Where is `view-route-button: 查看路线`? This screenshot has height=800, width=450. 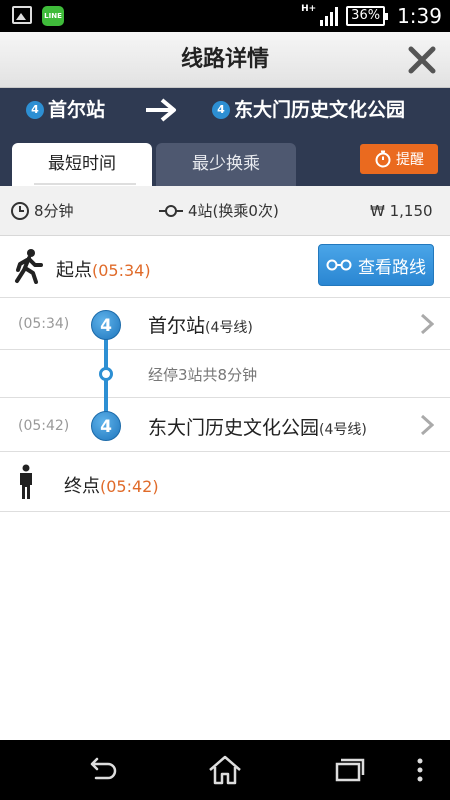 view-route-button: 查看路线 is located at coordinates (376, 265).